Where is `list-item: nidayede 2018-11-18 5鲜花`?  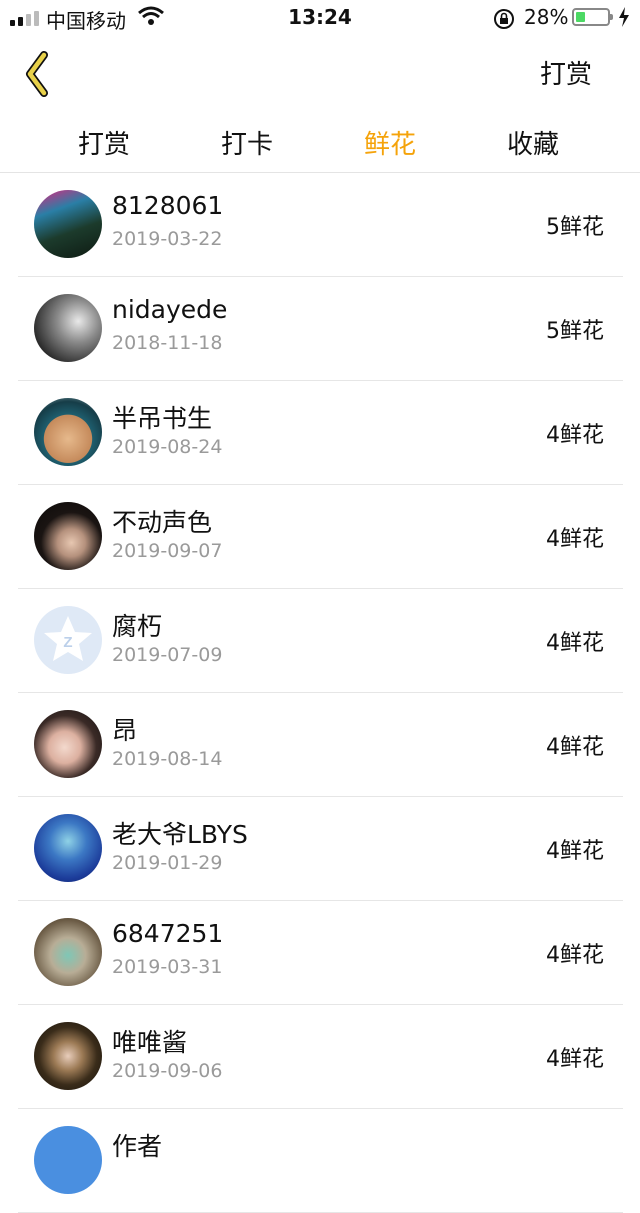
list-item: nidayede 2018-11-18 5鲜花 is located at coordinates (320, 329).